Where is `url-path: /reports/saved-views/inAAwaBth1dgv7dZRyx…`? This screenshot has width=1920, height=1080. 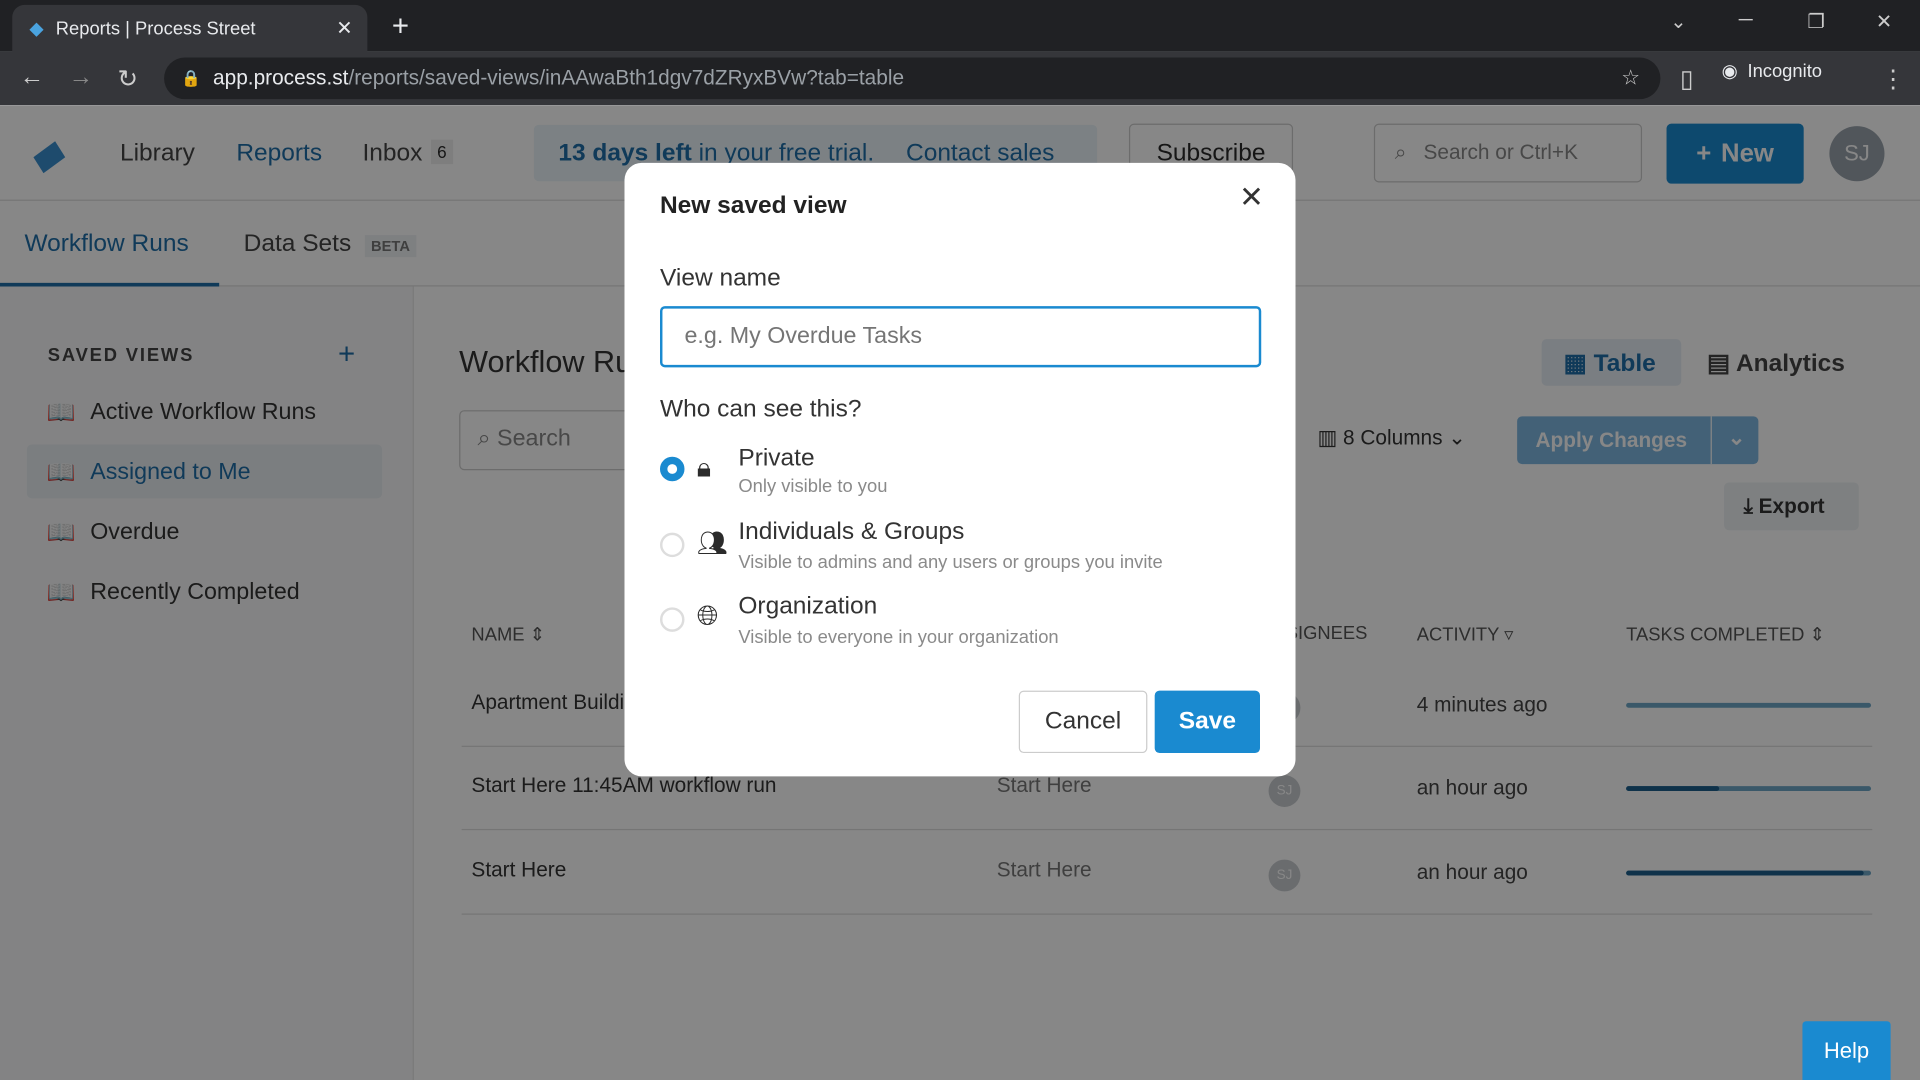
url-path: /reports/saved-views/inAAwaBth1dgv7dZRyx… is located at coordinates (626, 78).